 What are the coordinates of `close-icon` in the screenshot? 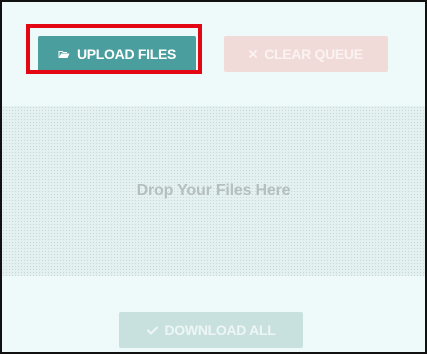 It's located at (253, 54).